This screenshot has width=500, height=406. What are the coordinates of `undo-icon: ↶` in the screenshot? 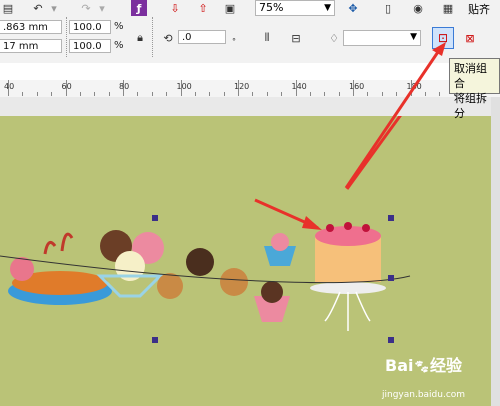 It's located at (38, 8).